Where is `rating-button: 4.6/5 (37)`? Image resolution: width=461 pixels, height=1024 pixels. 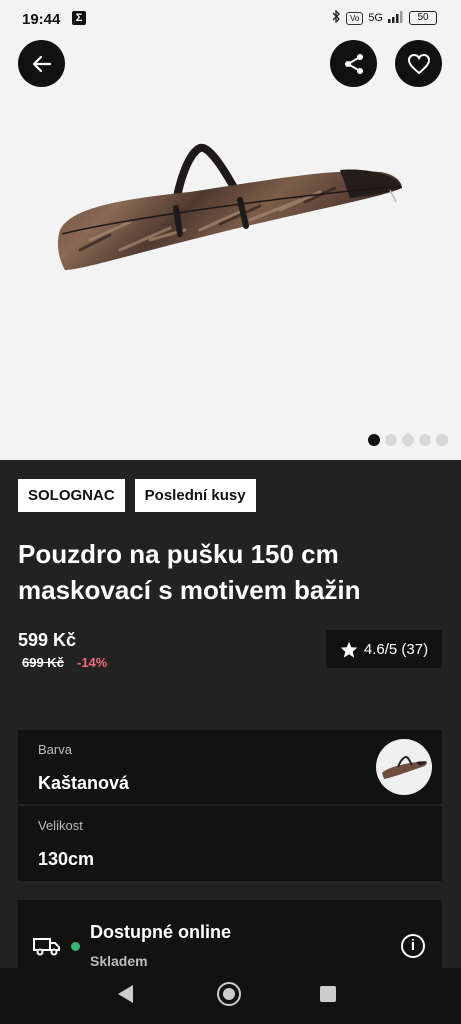
rating-button: 4.6/5 (37) is located at coordinates (384, 649).